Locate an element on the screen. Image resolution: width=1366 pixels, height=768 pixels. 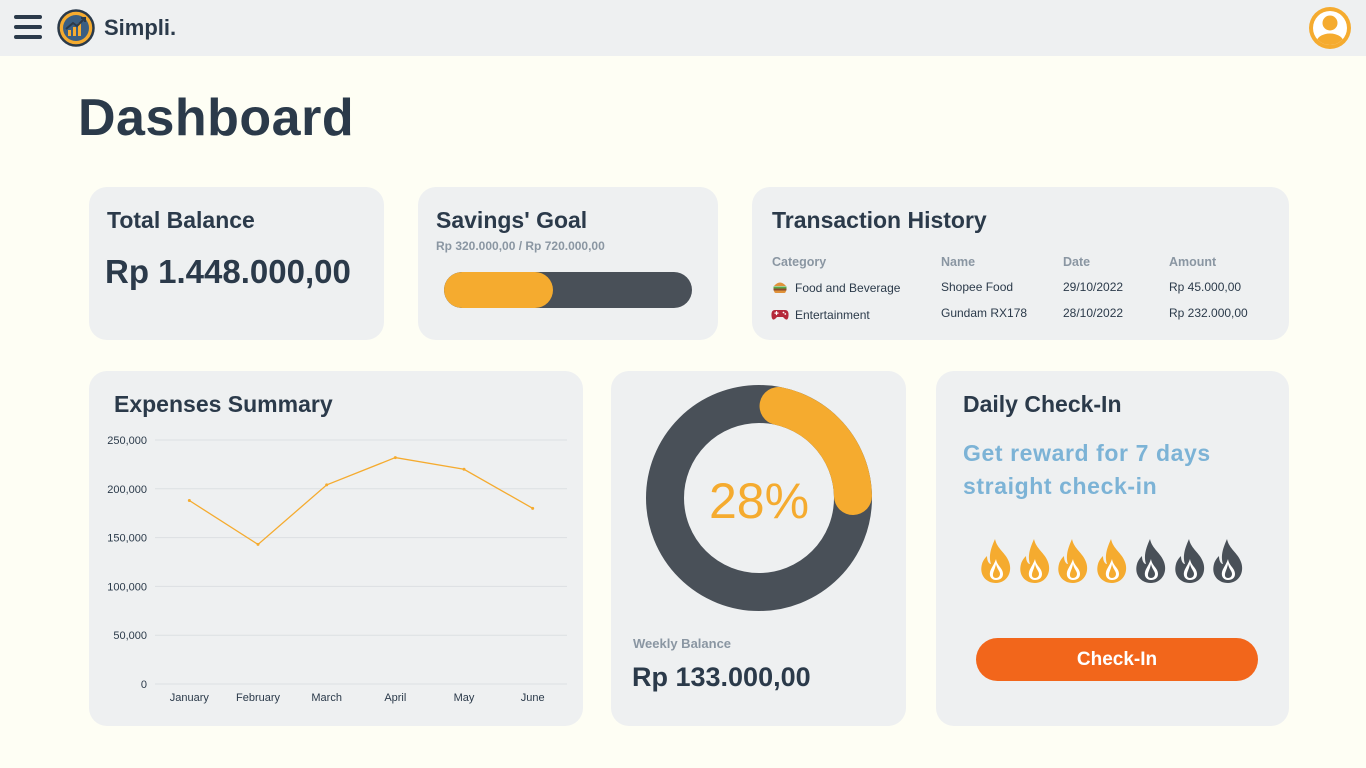
streak-flames is located at coordinates (1118, 561).